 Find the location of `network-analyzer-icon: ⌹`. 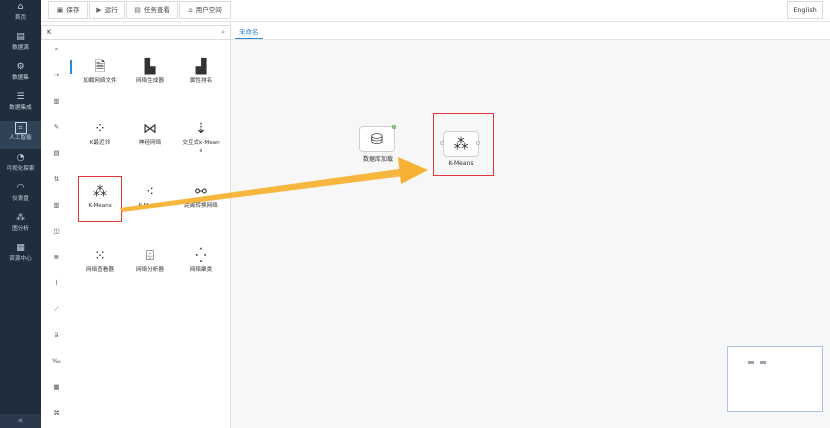

network-analyzer-icon: ⌹ is located at coordinates (150, 256).